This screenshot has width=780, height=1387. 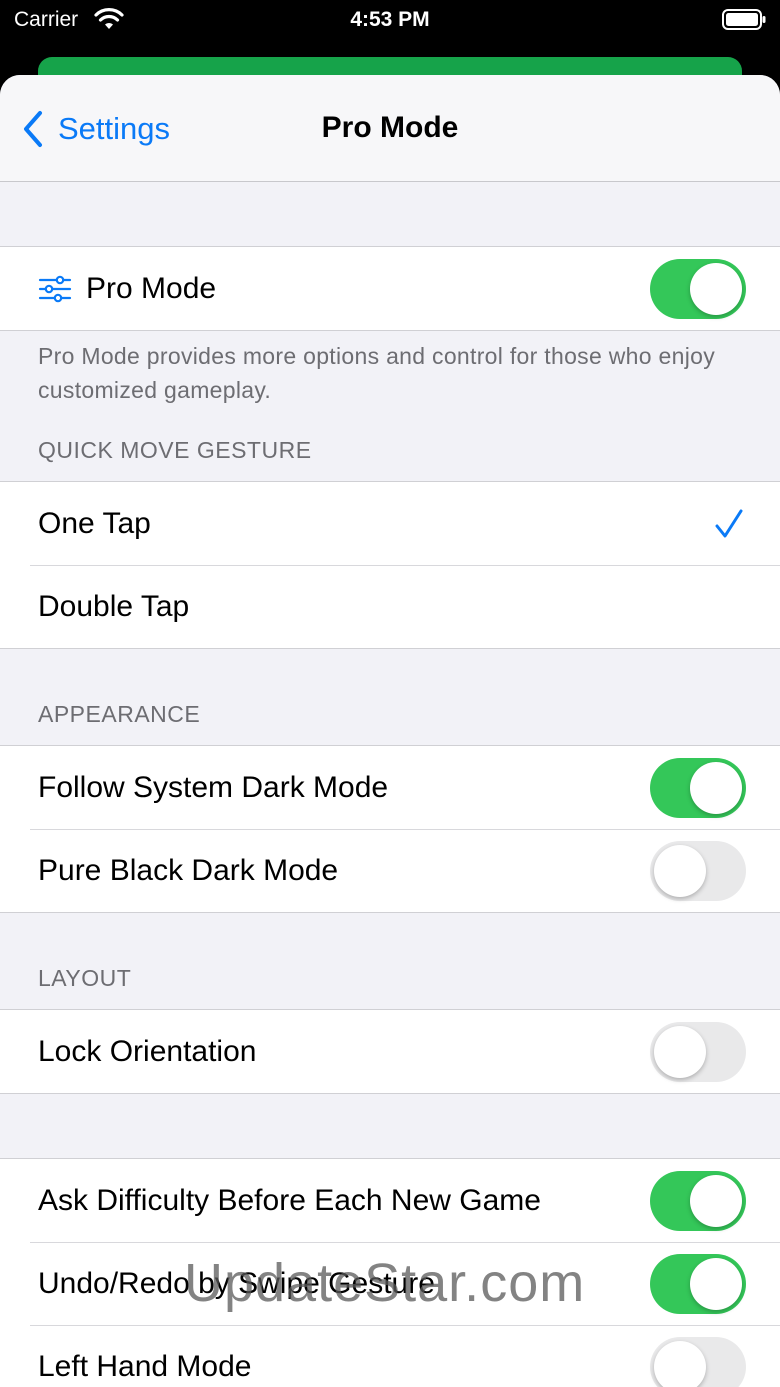 I want to click on follow-system-dark-mode-toggle, so click(x=698, y=787).